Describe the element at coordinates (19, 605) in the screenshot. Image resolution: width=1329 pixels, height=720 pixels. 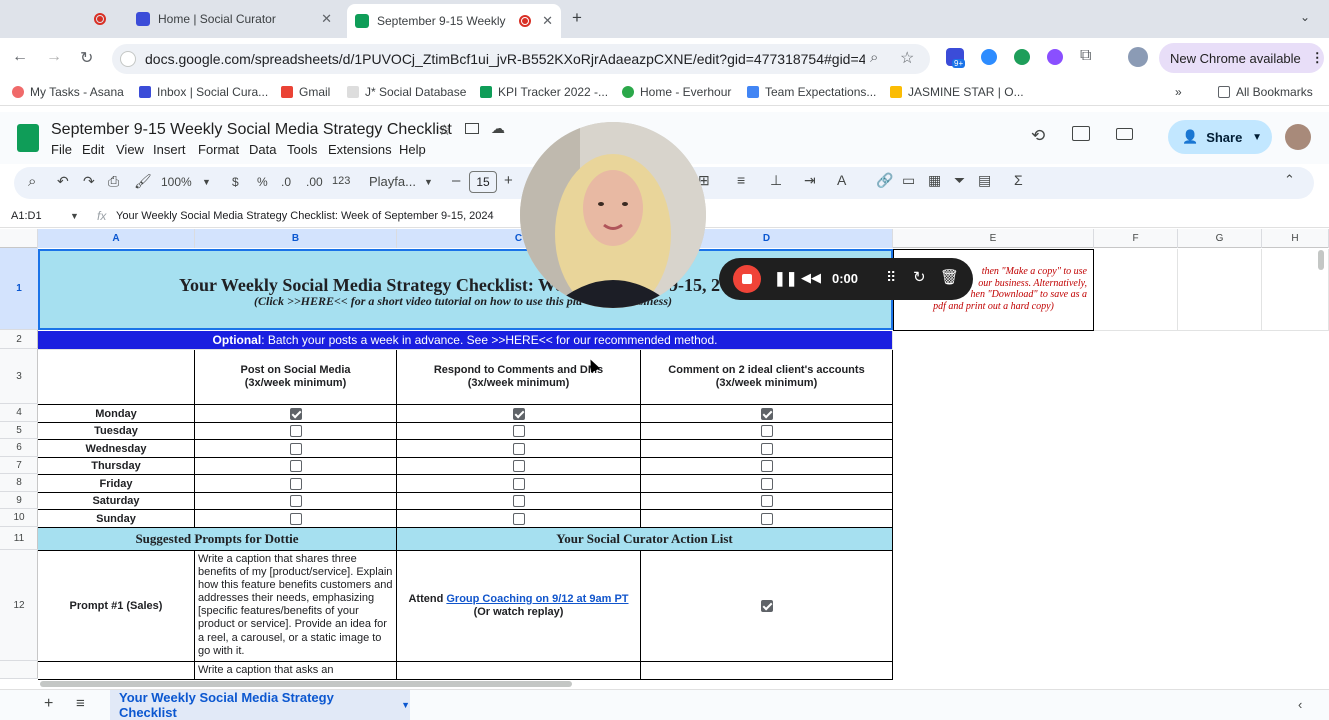
I see `row-header: 12` at that location.